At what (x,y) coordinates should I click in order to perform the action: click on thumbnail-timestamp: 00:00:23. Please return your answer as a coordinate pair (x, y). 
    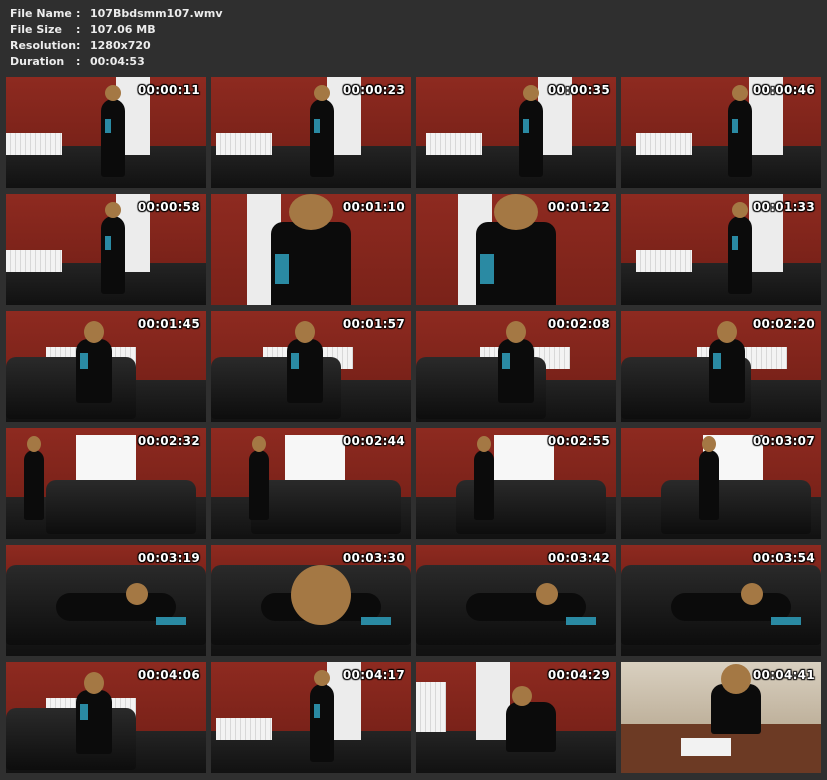
    Looking at the image, I should click on (373, 90).